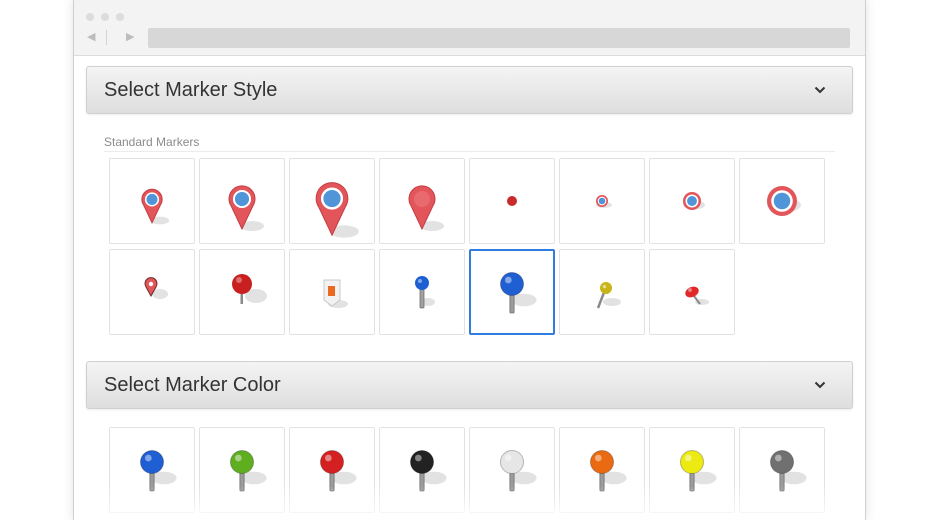 This screenshot has width=931, height=520. Describe the element at coordinates (155, 206) in the screenshot. I see `small-teardrop-pin-icon` at that location.